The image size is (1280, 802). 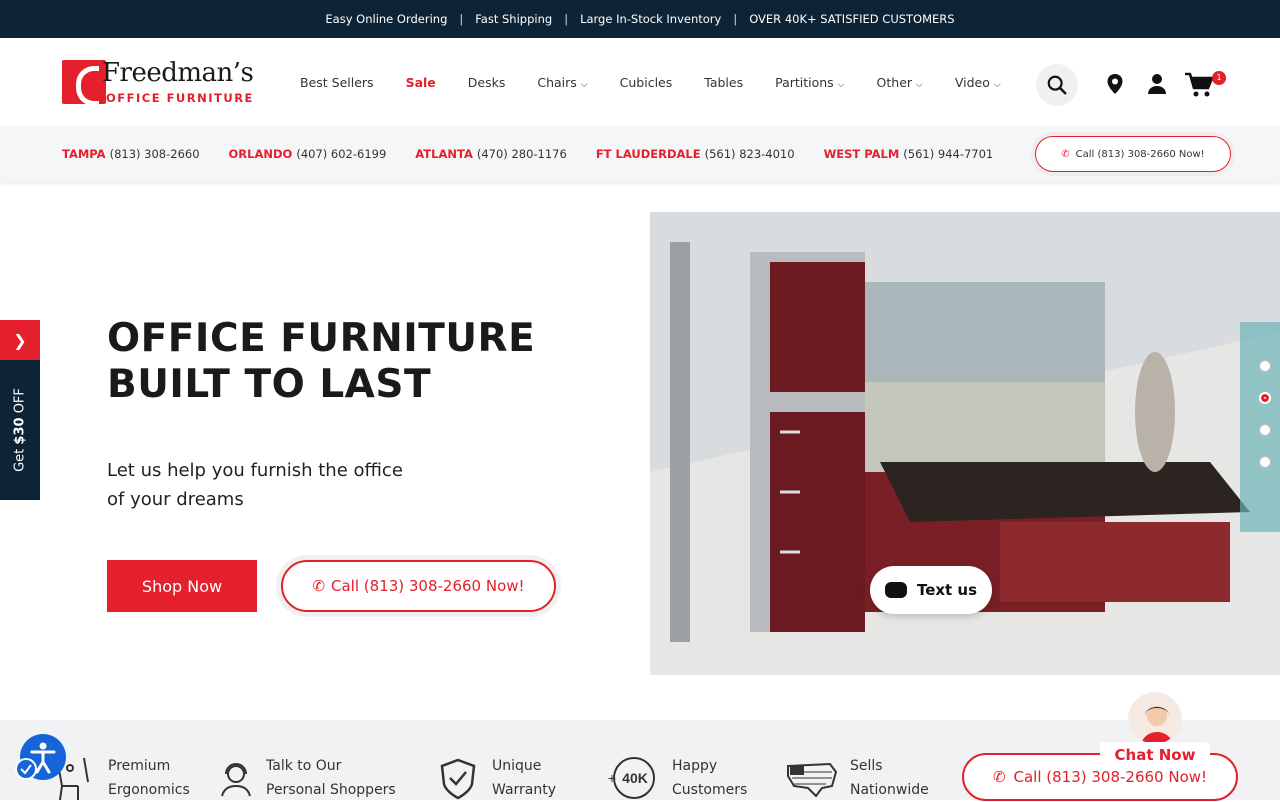 What do you see at coordinates (458, 779) in the screenshot?
I see `shield-check-icon` at bounding box center [458, 779].